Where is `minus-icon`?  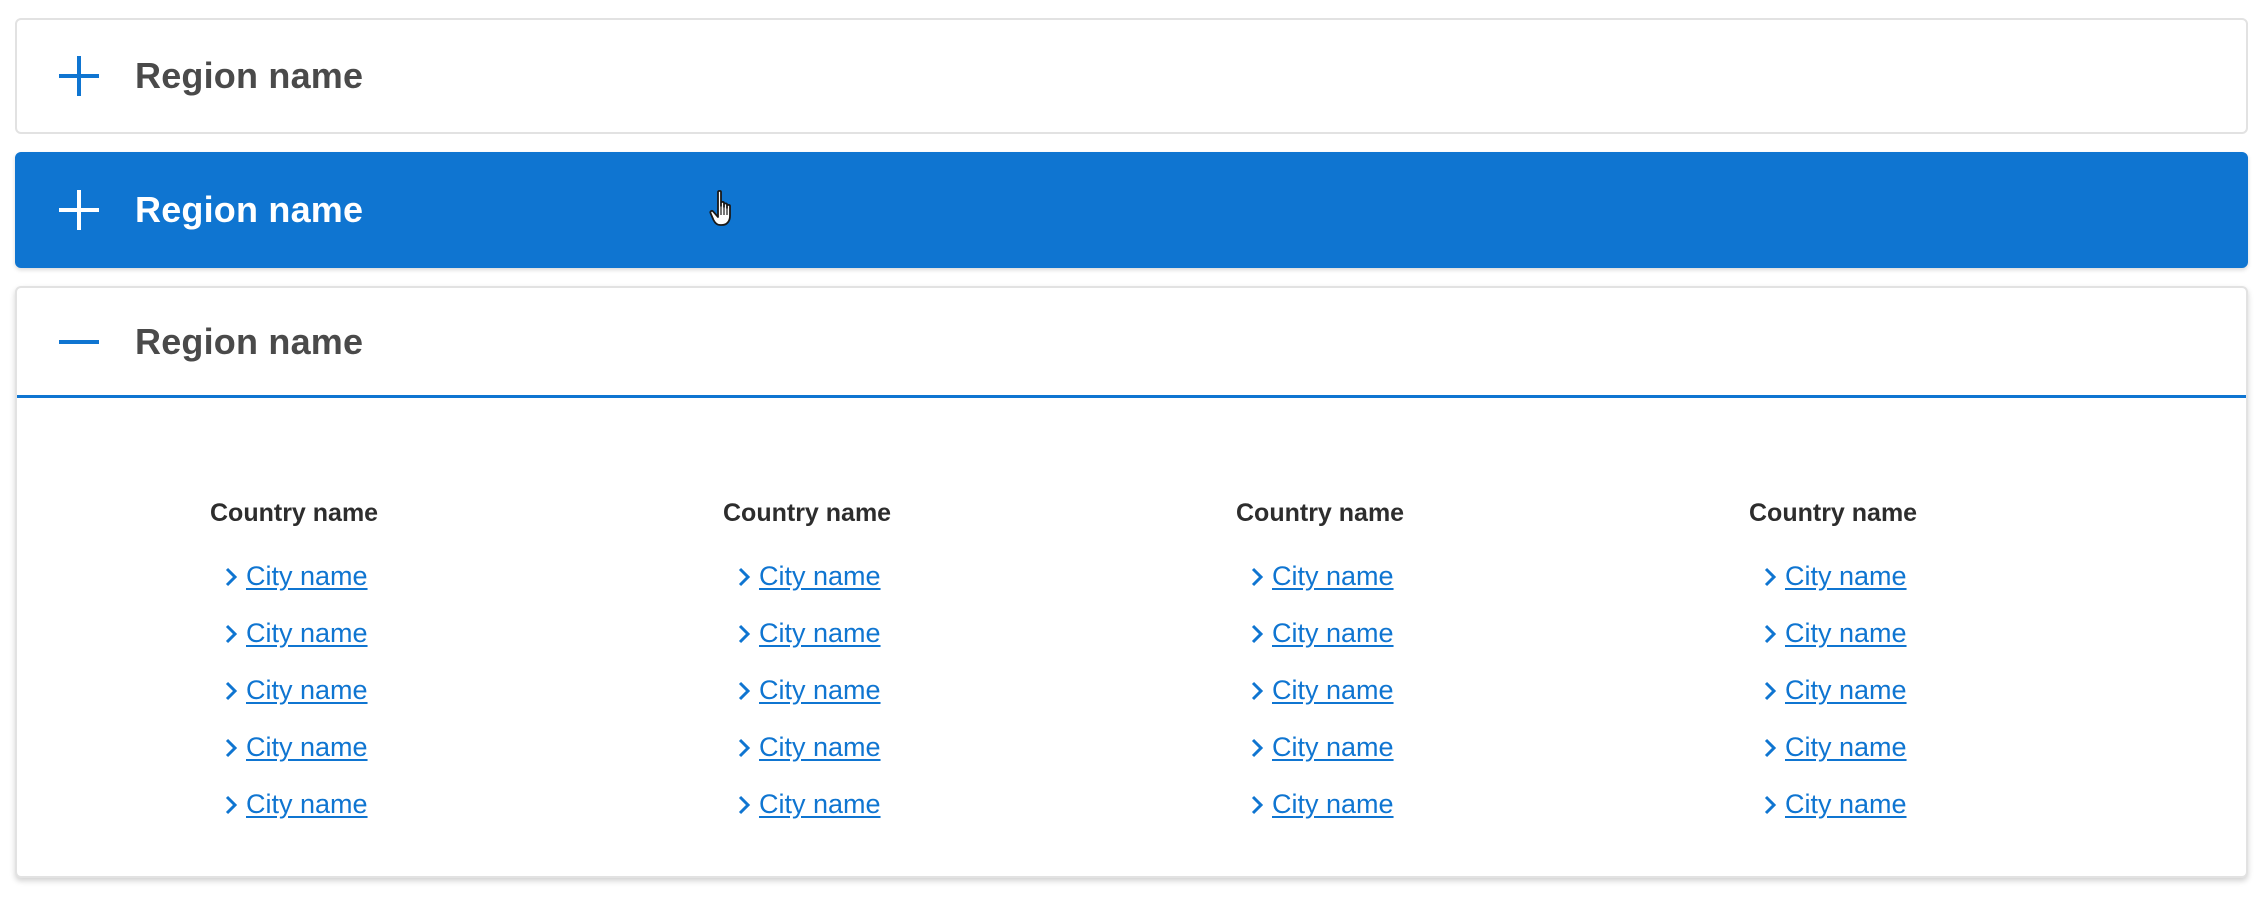
minus-icon is located at coordinates (79, 341).